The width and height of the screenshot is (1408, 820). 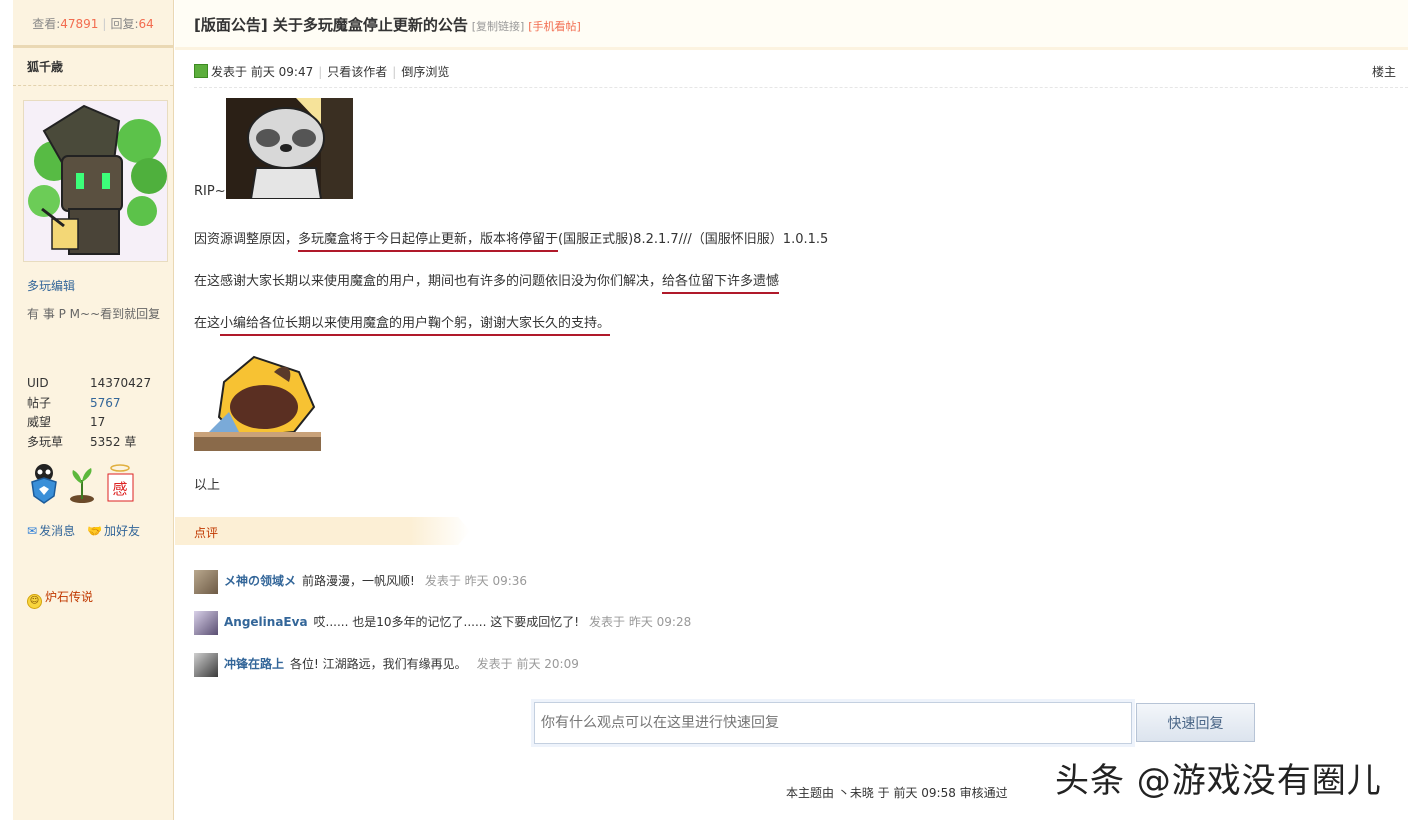 I want to click on bowing-raccoon-icon, so click(x=257, y=401).